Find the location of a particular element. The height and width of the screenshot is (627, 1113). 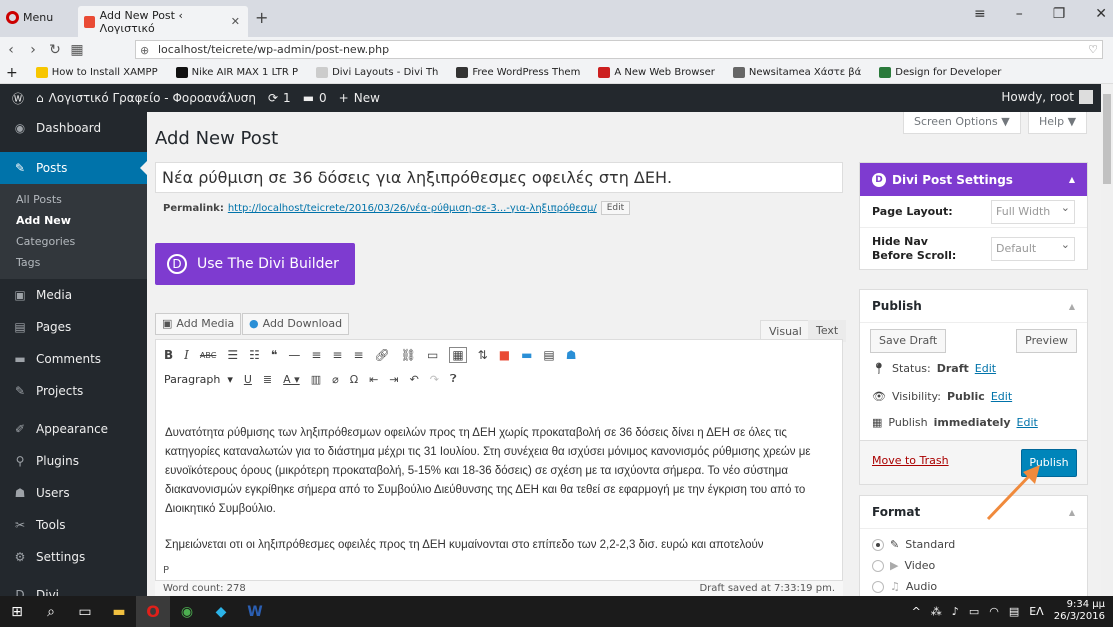

task-view-icon: ▭ is located at coordinates (85, 611).